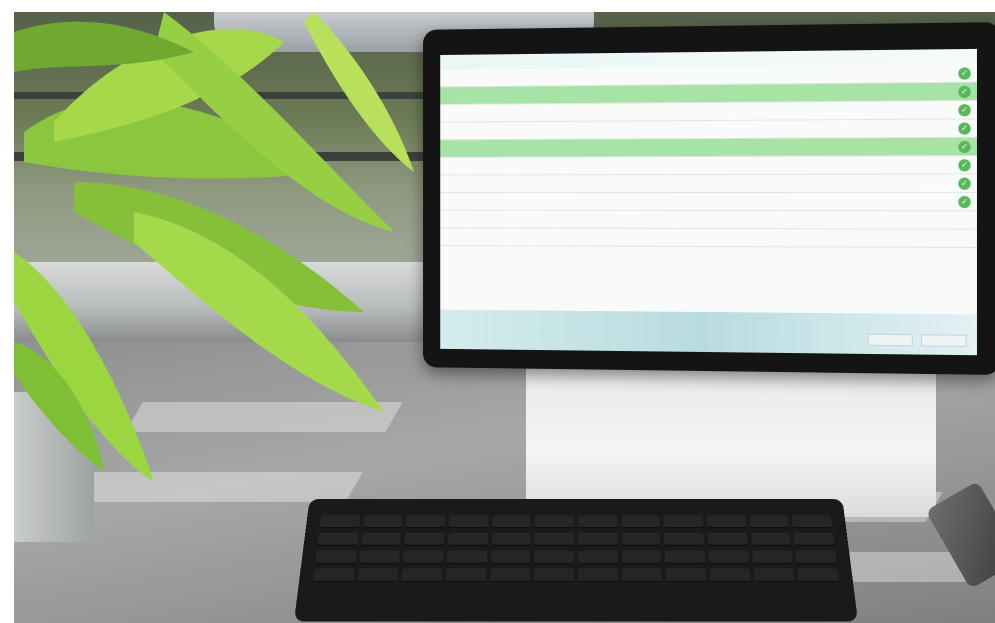 The height and width of the screenshot is (623, 995). I want to click on screen-footer, so click(708, 333).